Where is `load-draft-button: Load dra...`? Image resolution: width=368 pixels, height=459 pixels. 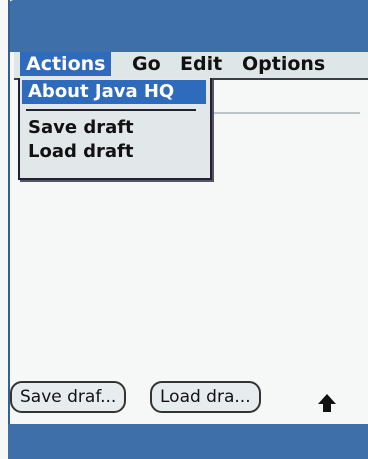 load-draft-button: Load dra... is located at coordinates (205, 397).